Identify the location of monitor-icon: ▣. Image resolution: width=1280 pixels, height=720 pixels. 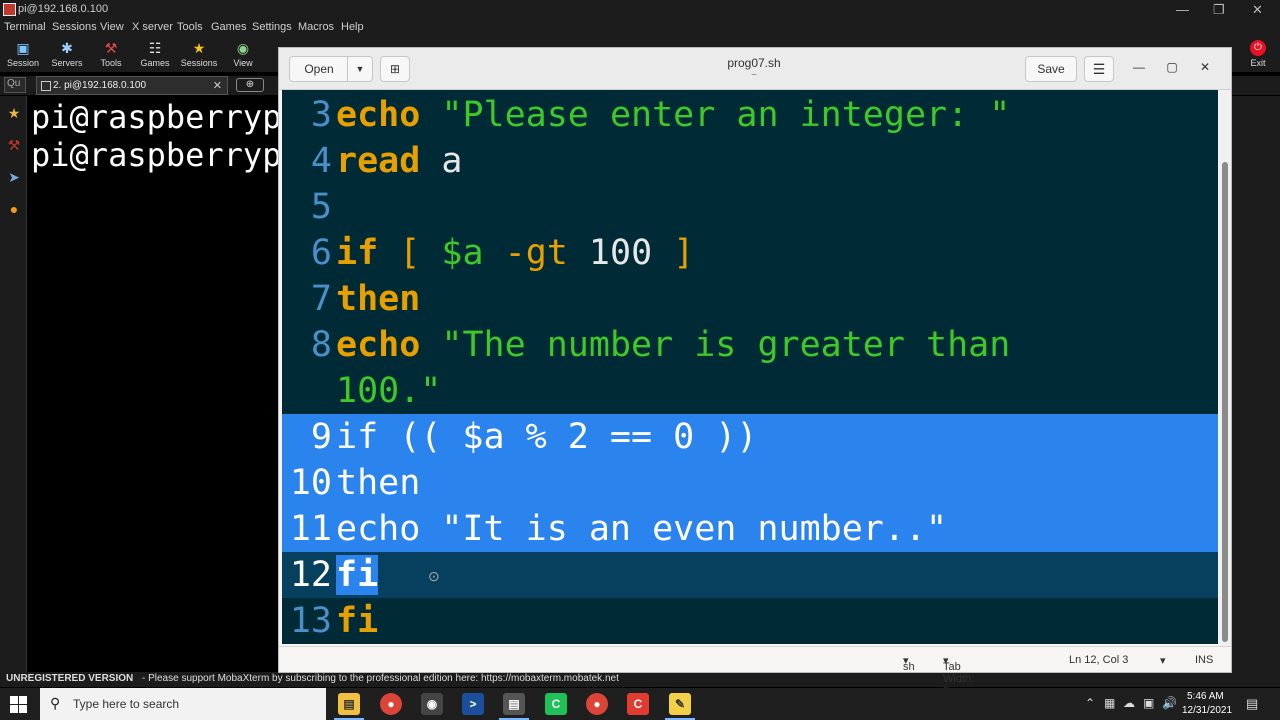
(23, 48).